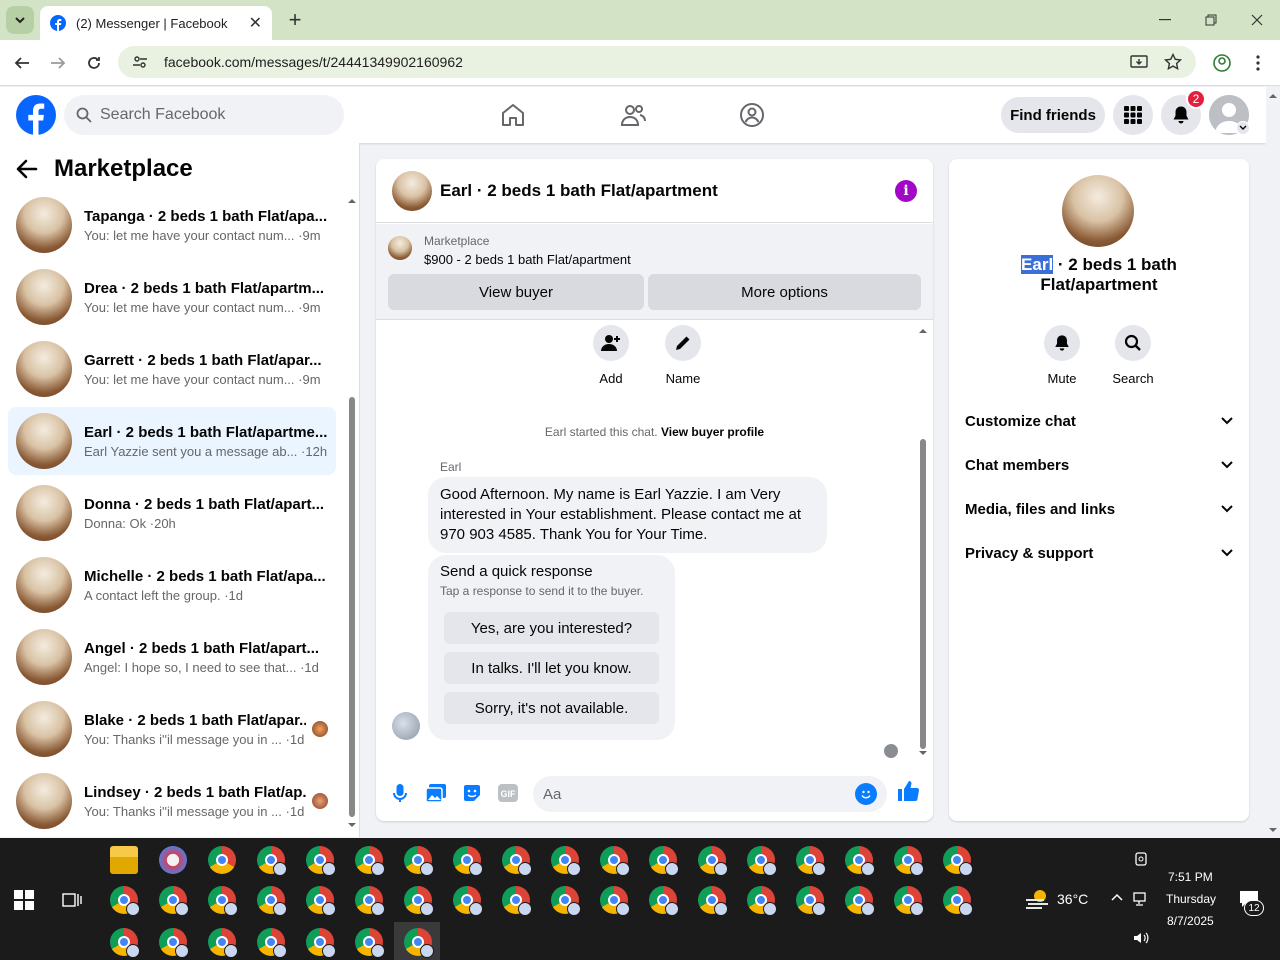  What do you see at coordinates (1099, 465) in the screenshot?
I see `chat-members-section: Chat members` at bounding box center [1099, 465].